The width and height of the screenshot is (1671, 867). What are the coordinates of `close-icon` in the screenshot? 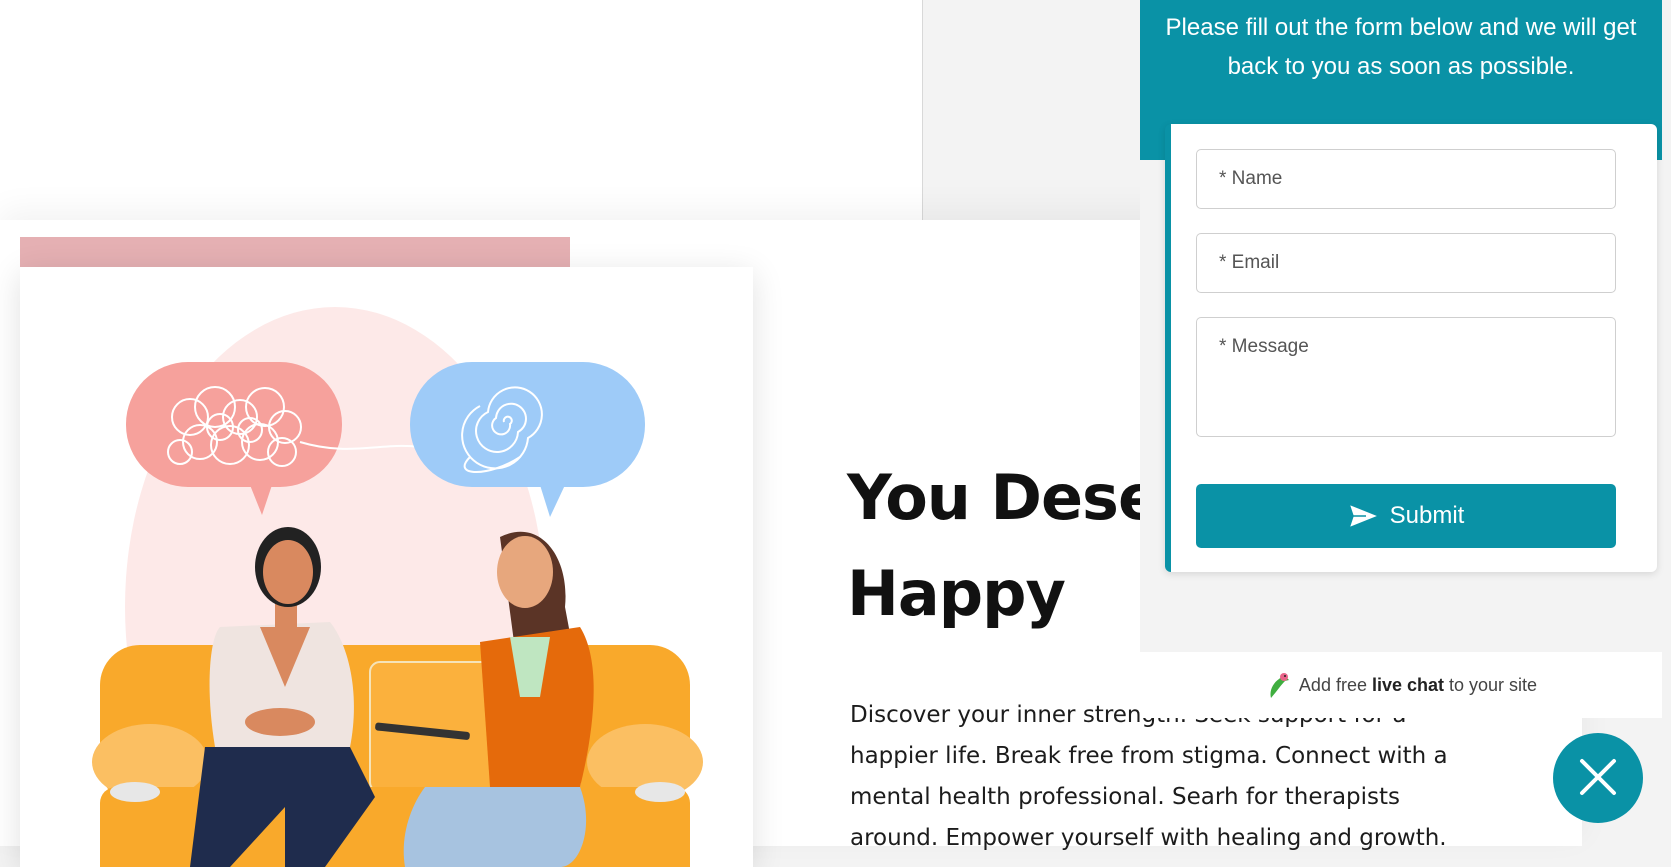 It's located at (1598, 778).